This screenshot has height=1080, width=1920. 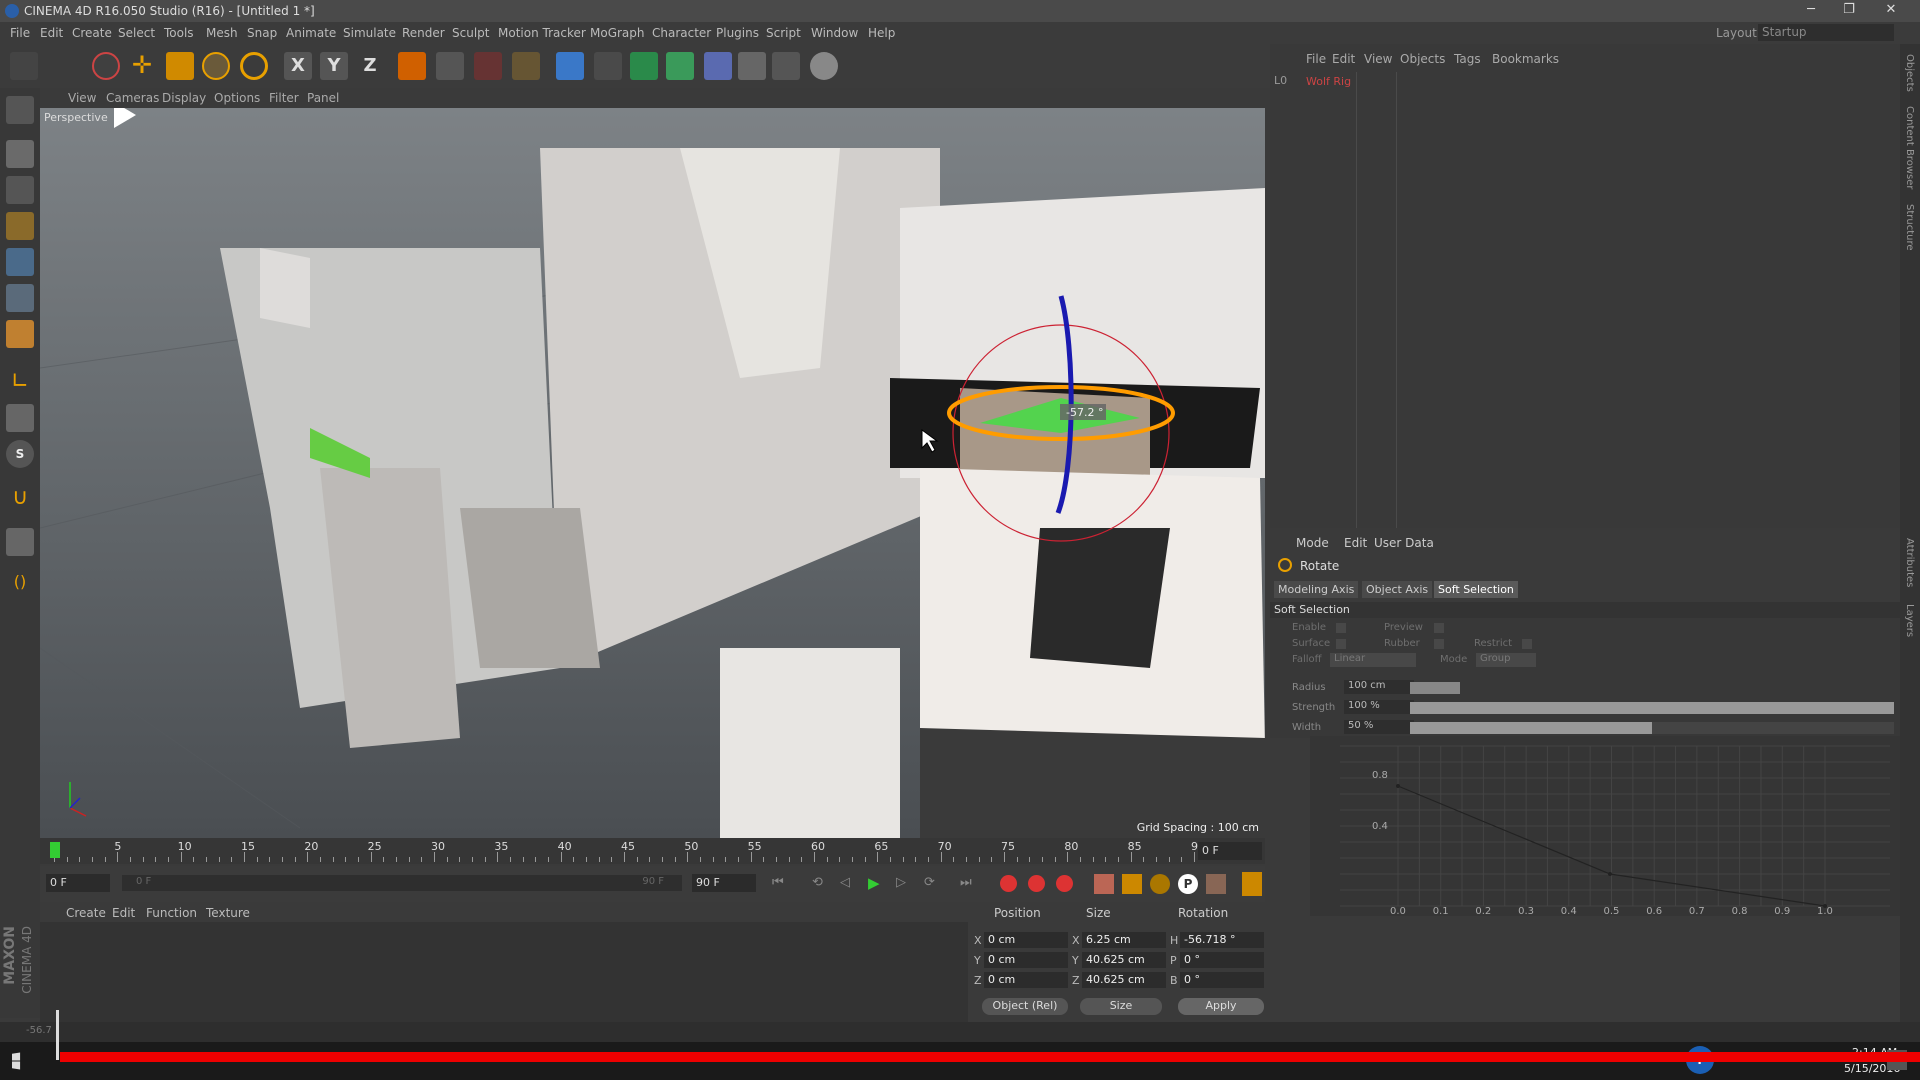 I want to click on y-axis-icon: Y, so click(x=334, y=66).